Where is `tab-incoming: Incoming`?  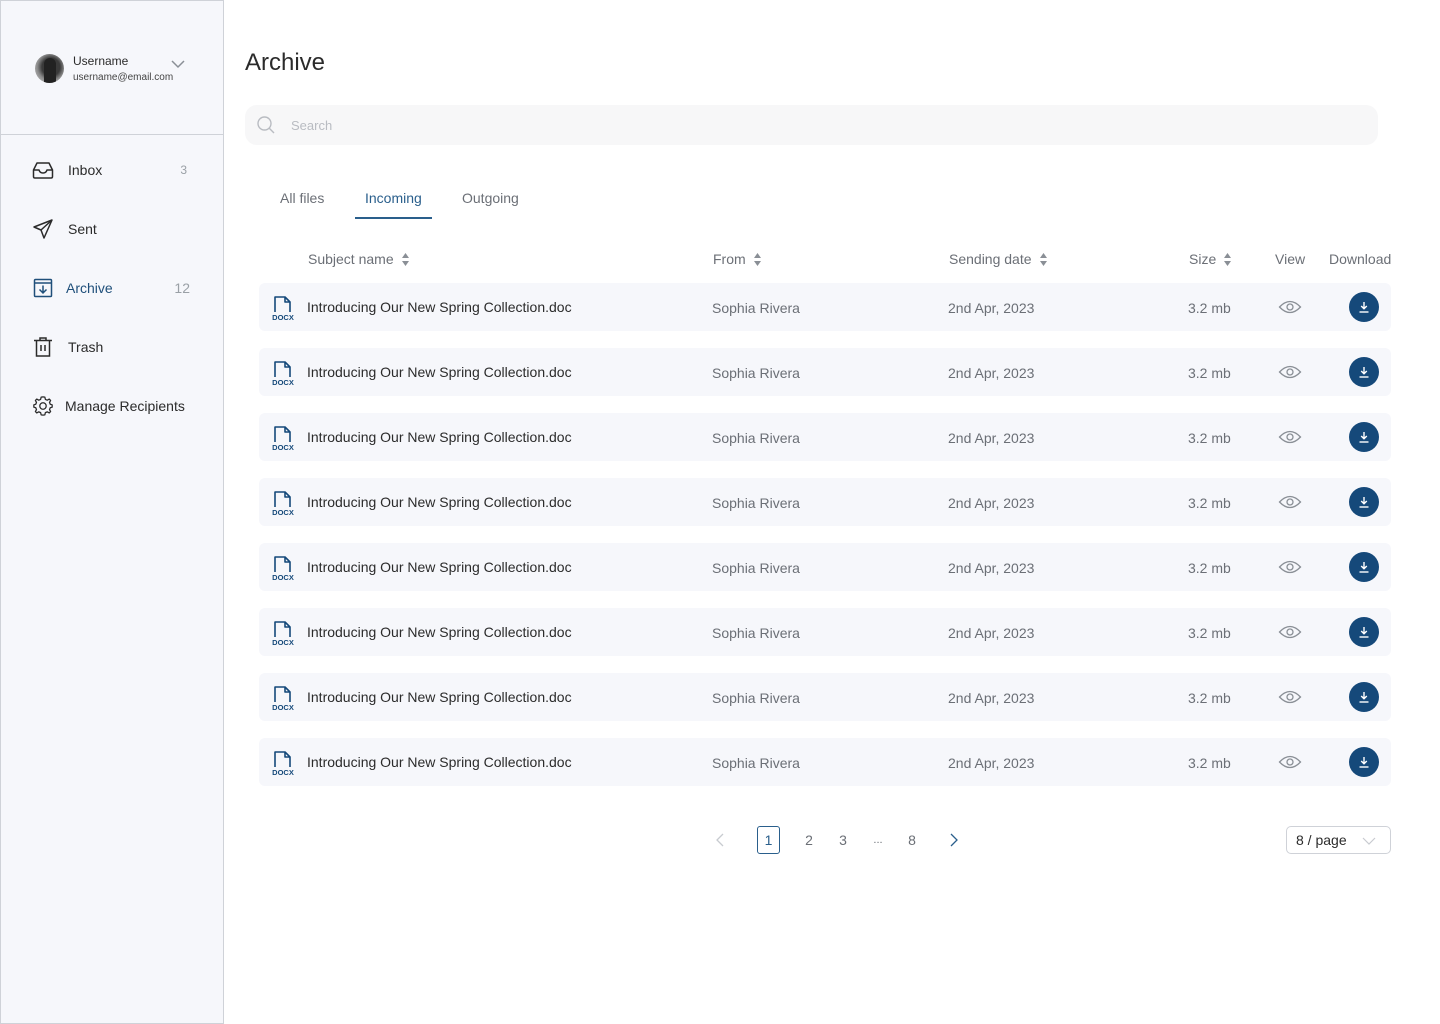 tab-incoming: Incoming is located at coordinates (393, 204).